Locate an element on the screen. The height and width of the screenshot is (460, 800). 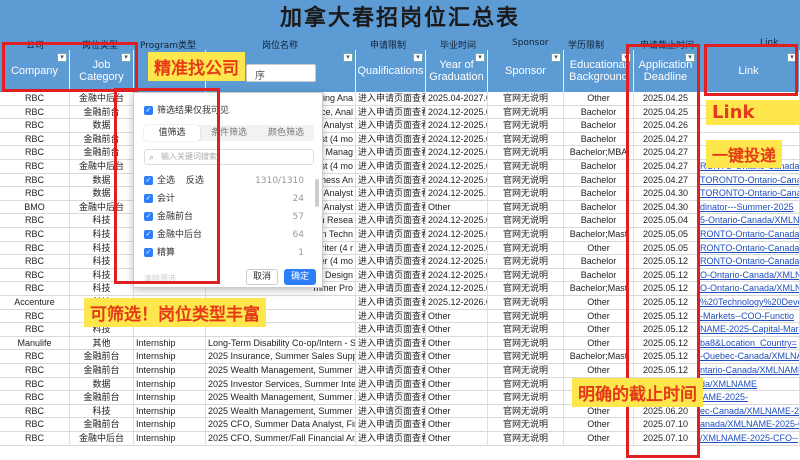
highlight-link-column is located at coordinates (751, 70).